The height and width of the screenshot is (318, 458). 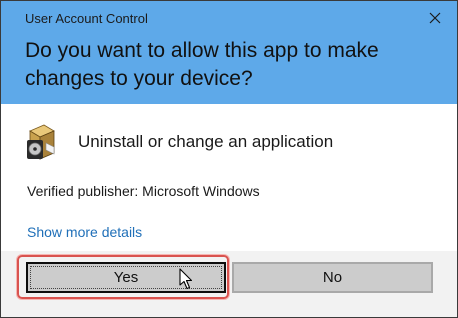 What do you see at coordinates (187, 280) in the screenshot?
I see `mouse-pointer-icon` at bounding box center [187, 280].